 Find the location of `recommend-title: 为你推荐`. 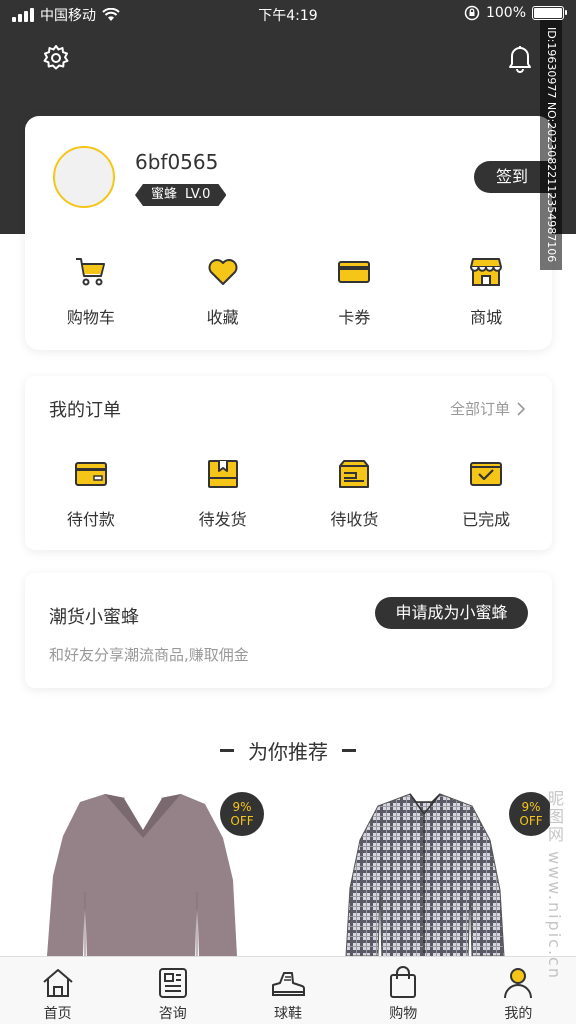

recommend-title: 为你推荐 is located at coordinates (288, 752).